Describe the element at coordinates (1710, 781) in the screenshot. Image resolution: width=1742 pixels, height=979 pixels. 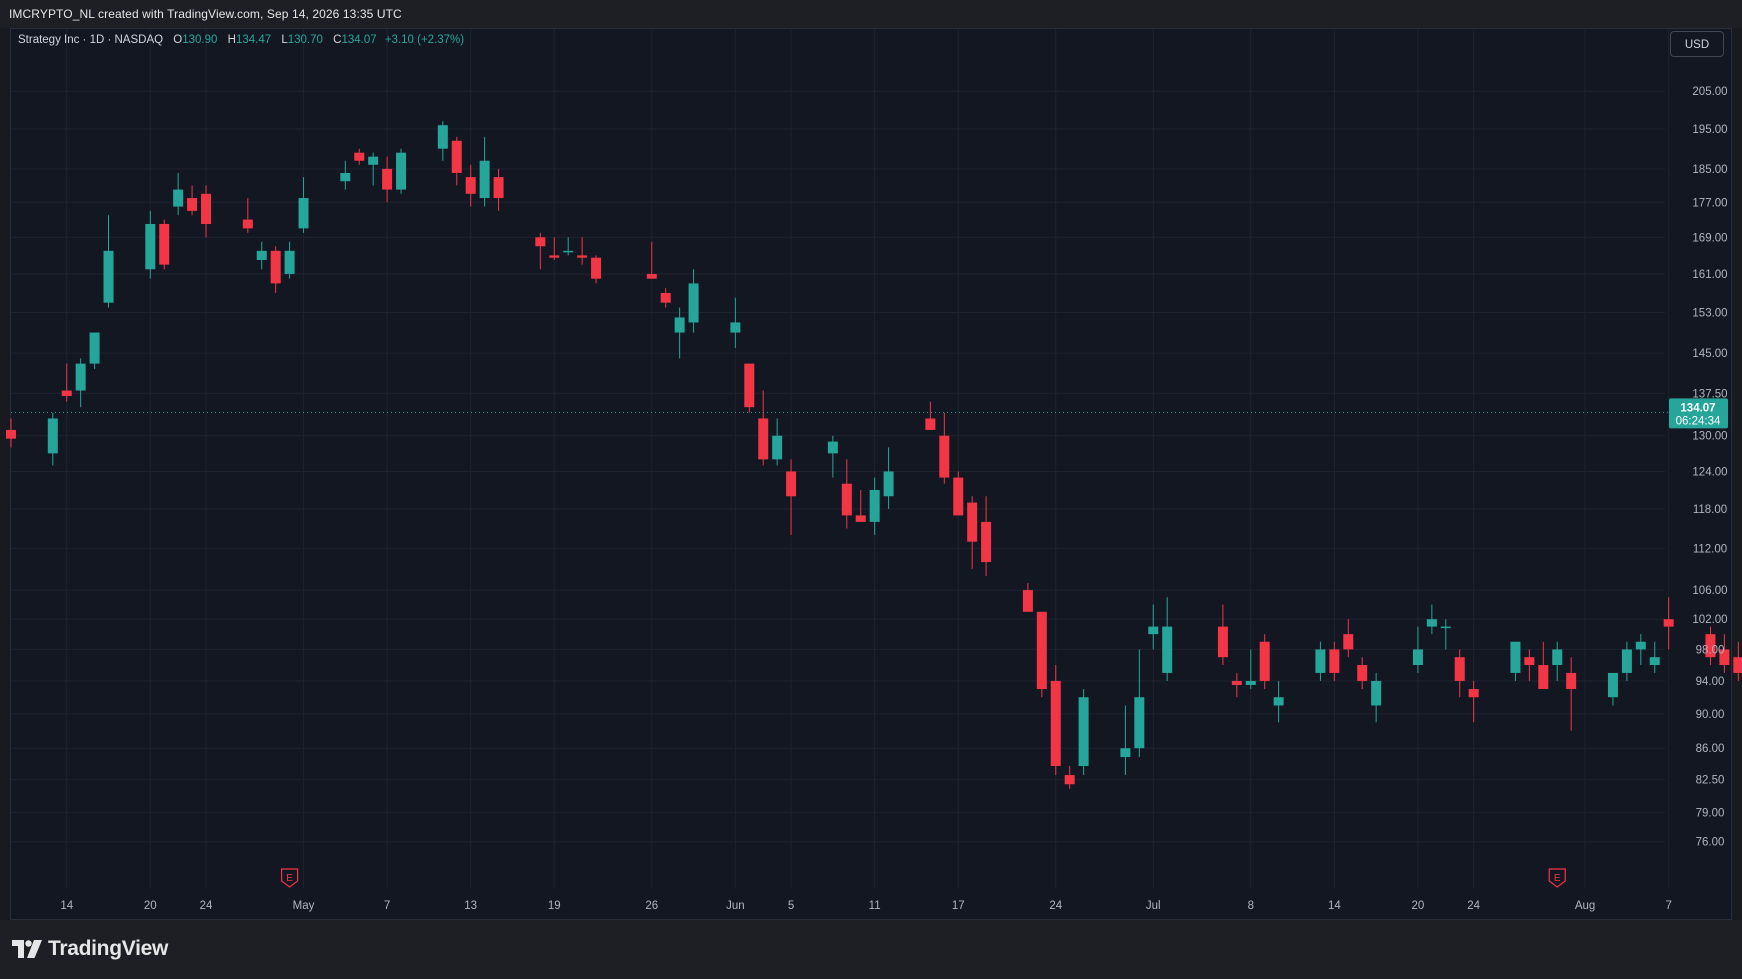
I see `y-tick-label: 82.50` at that location.